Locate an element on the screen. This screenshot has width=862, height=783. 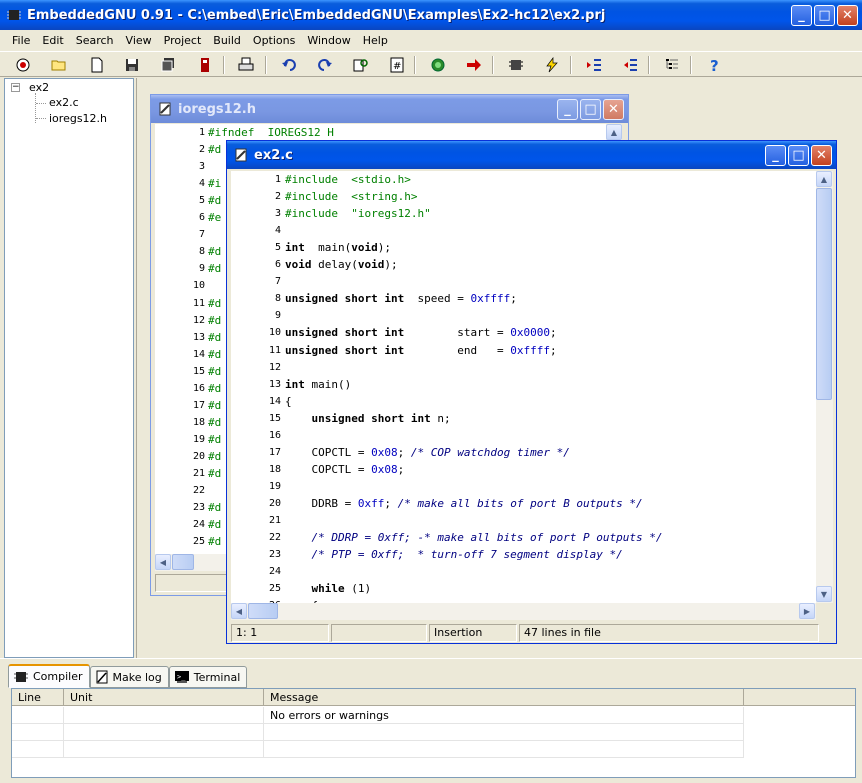
scroll-right-icon: ▶ is located at coordinates (807, 611).